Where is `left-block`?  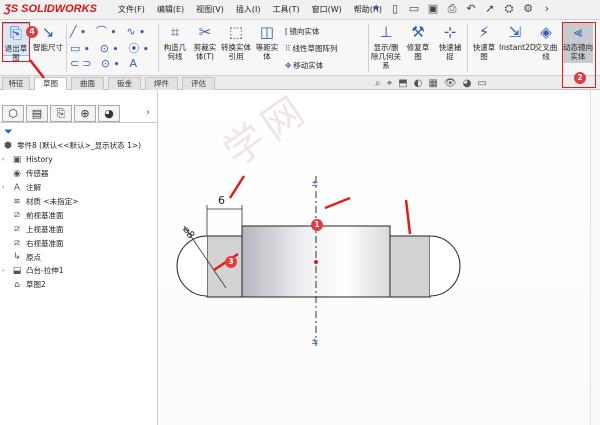
left-block is located at coordinates (224, 266).